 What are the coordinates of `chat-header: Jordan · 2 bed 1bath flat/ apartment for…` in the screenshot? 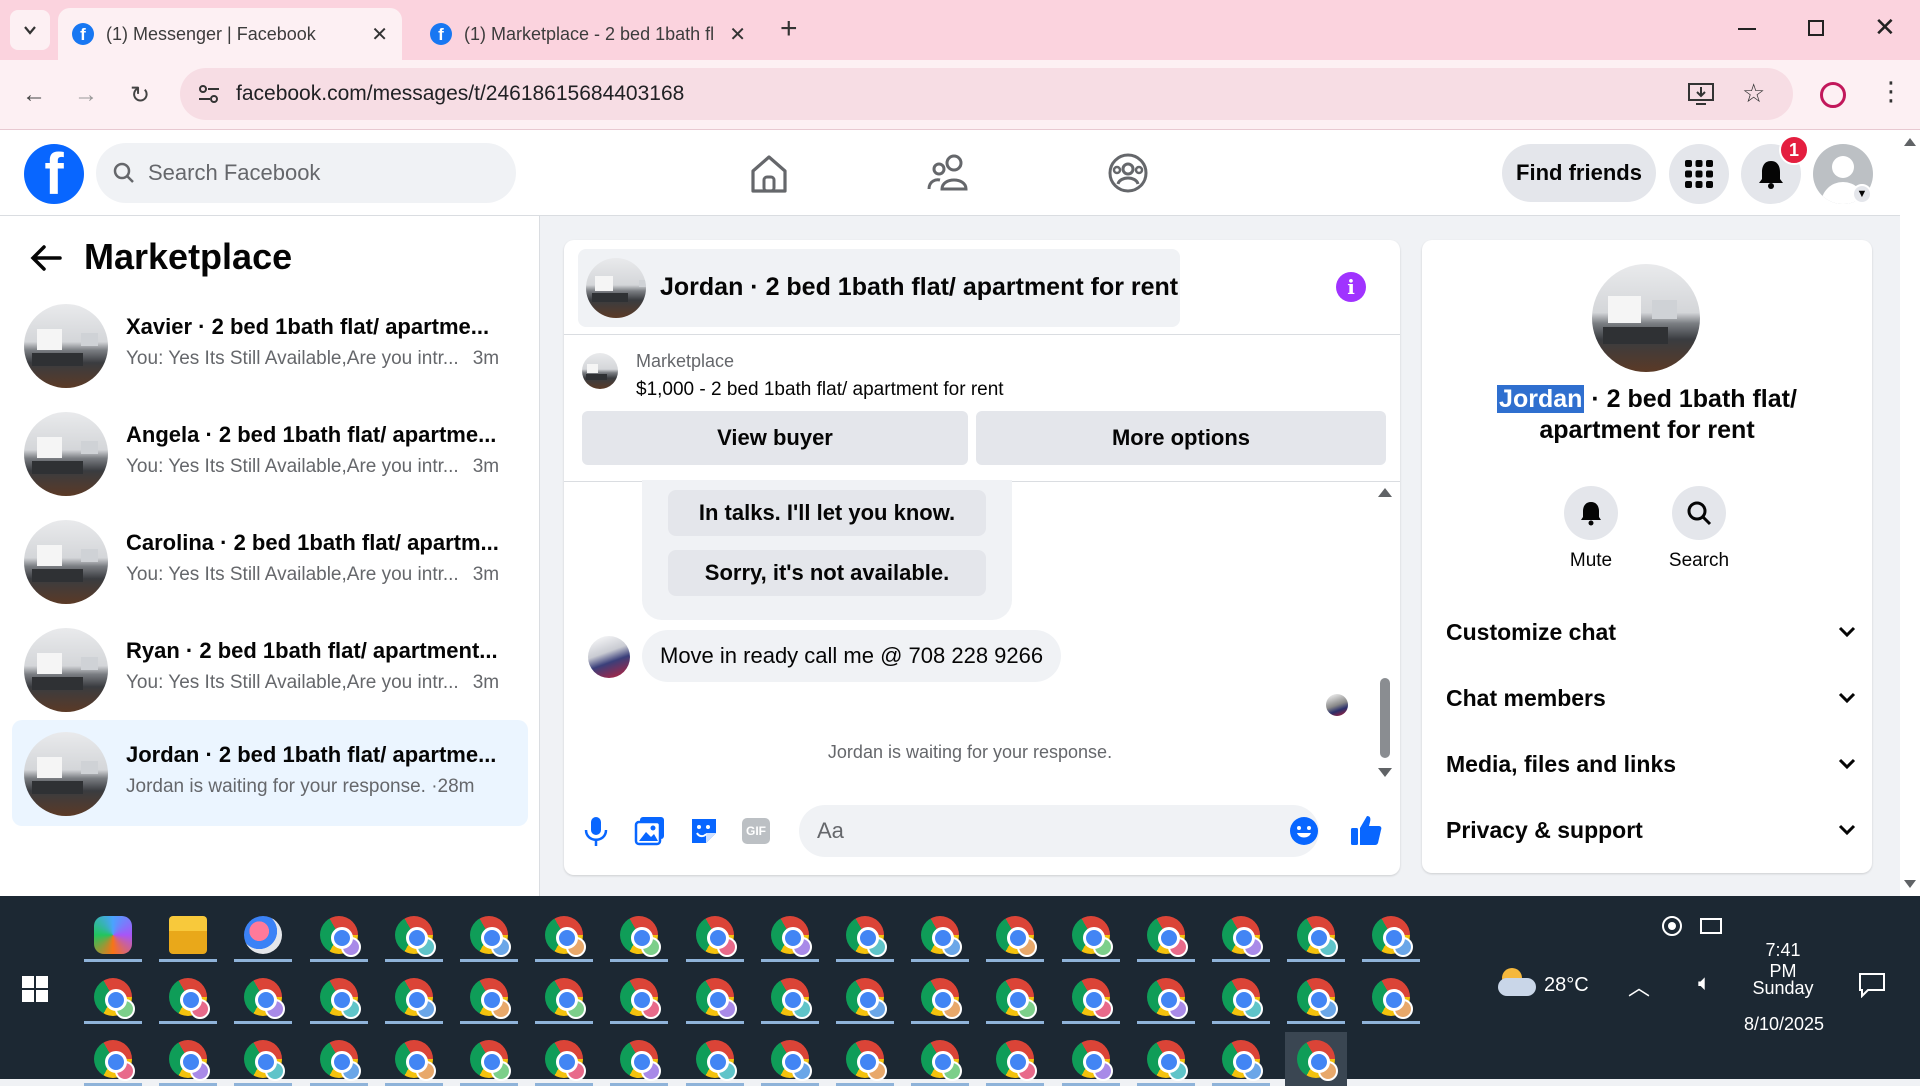 It's located at (879, 288).